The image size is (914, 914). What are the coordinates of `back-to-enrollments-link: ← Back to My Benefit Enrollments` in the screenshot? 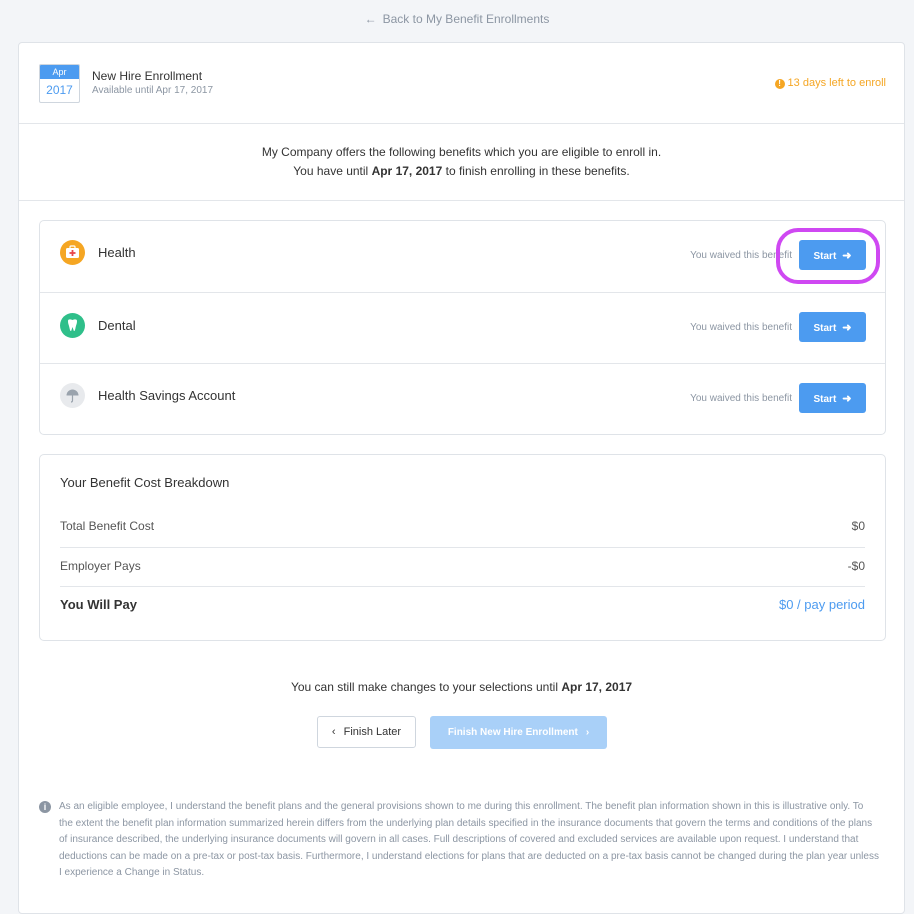 It's located at (457, 19).